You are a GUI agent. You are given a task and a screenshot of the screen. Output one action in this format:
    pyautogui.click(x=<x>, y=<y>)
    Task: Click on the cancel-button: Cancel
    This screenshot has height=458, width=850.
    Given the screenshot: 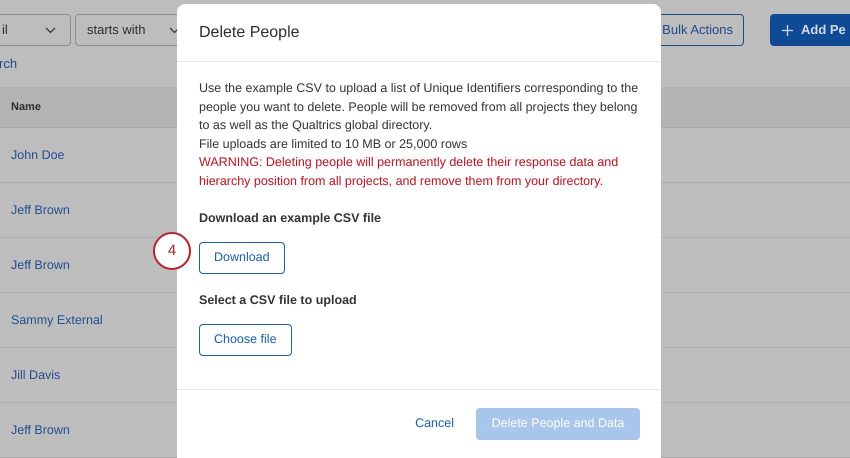 What is the action you would take?
    pyautogui.click(x=434, y=424)
    